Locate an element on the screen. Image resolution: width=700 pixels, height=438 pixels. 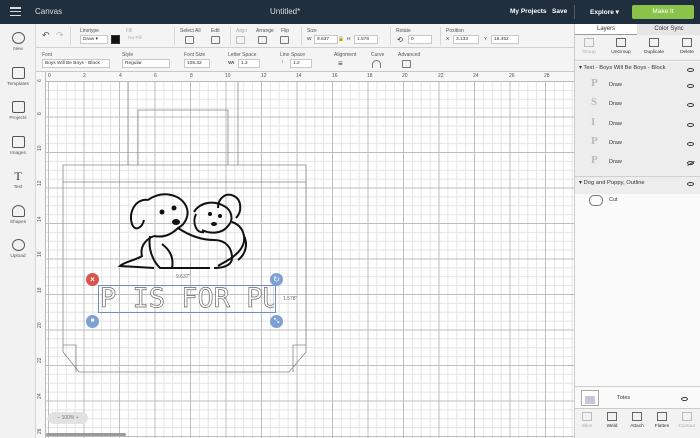
font-select: Boys Will Be Boys - Block is located at coordinates (76, 63).